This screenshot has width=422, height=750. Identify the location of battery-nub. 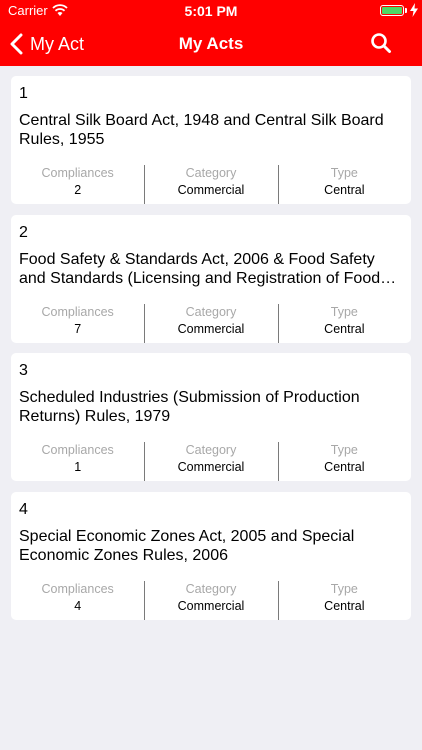
(406, 10).